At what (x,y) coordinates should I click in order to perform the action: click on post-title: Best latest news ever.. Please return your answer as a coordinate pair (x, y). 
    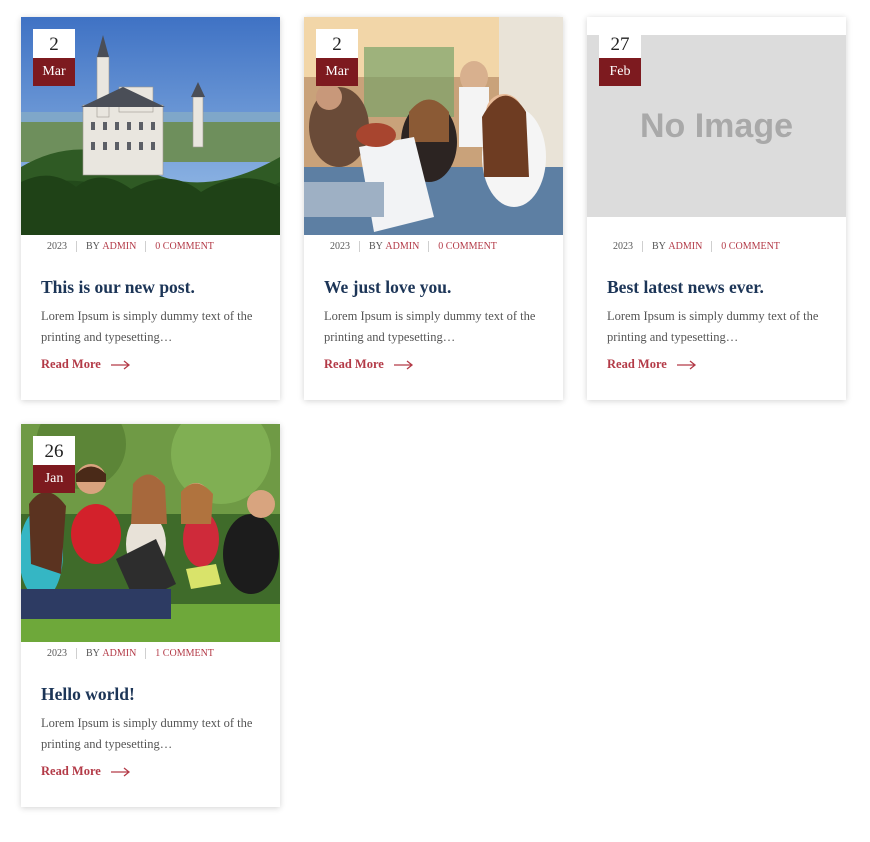
    Looking at the image, I should click on (685, 287).